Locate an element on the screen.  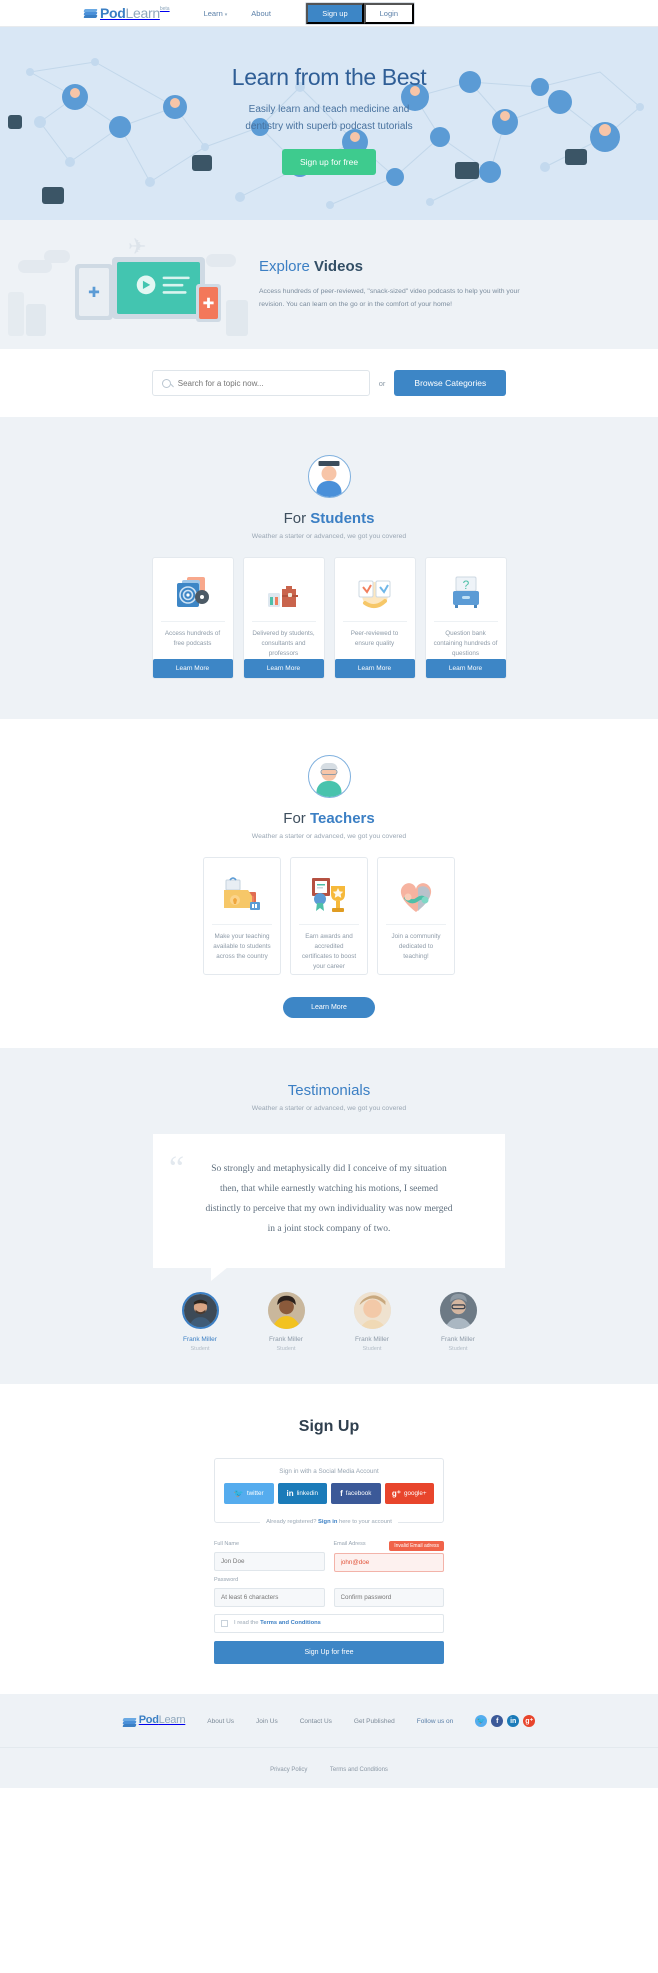
hero-signup-free-button: Sign up for free is located at coordinates (329, 162).